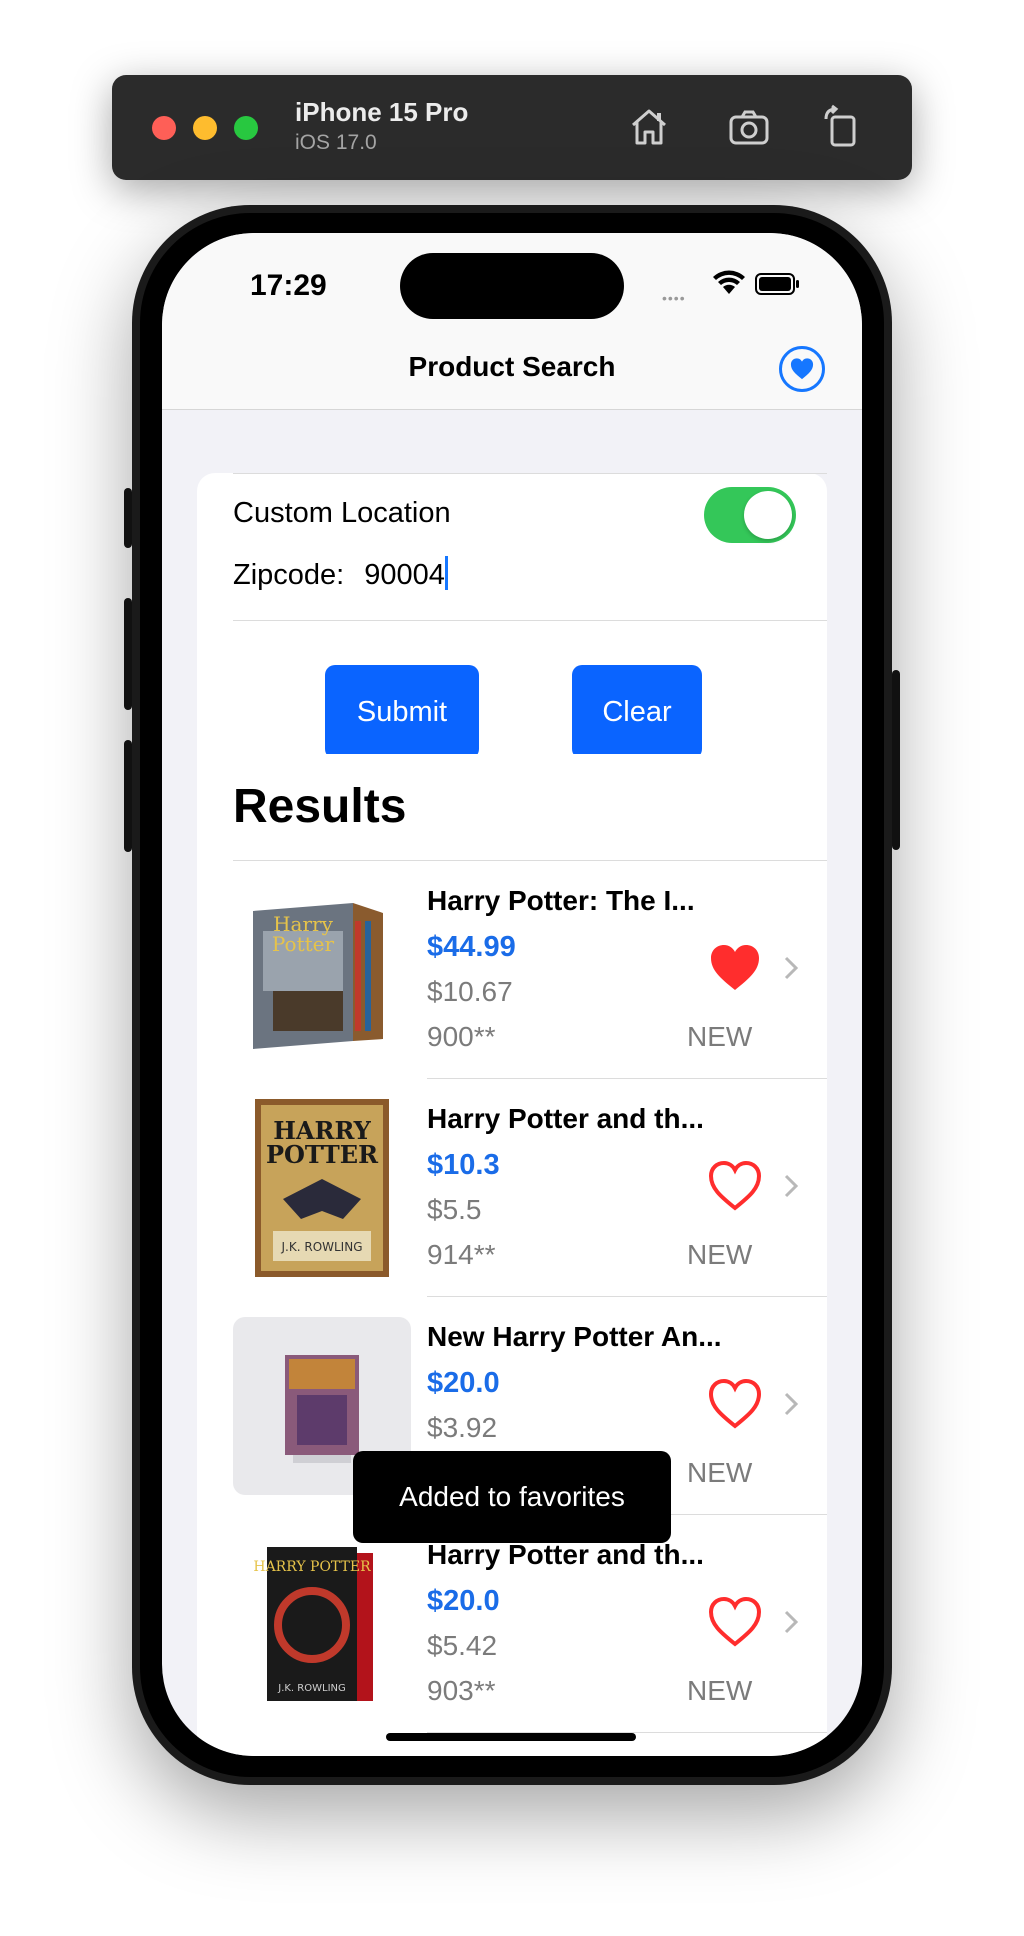 This screenshot has height=1936, width=1024. What do you see at coordinates (320, 806) in the screenshot?
I see `results-heading: Results` at bounding box center [320, 806].